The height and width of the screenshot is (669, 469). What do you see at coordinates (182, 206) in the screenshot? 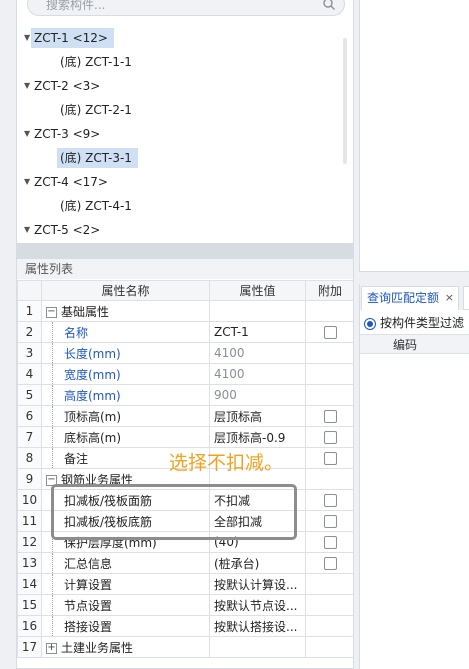
I see `tree-child-item: (底) ZCT-4-1` at bounding box center [182, 206].